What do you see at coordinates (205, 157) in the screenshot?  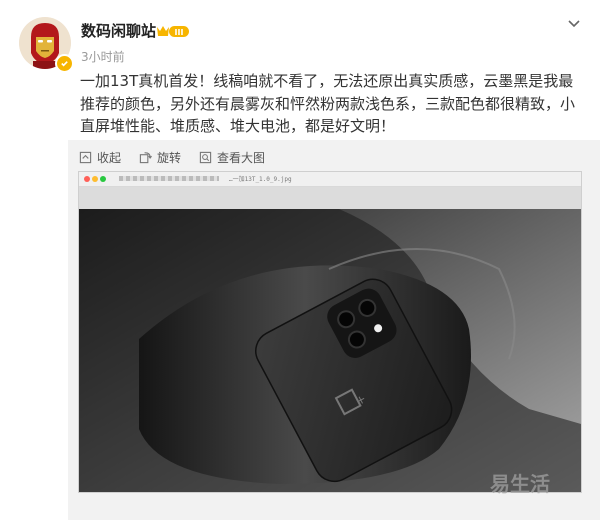 I see `zoom-in-icon` at bounding box center [205, 157].